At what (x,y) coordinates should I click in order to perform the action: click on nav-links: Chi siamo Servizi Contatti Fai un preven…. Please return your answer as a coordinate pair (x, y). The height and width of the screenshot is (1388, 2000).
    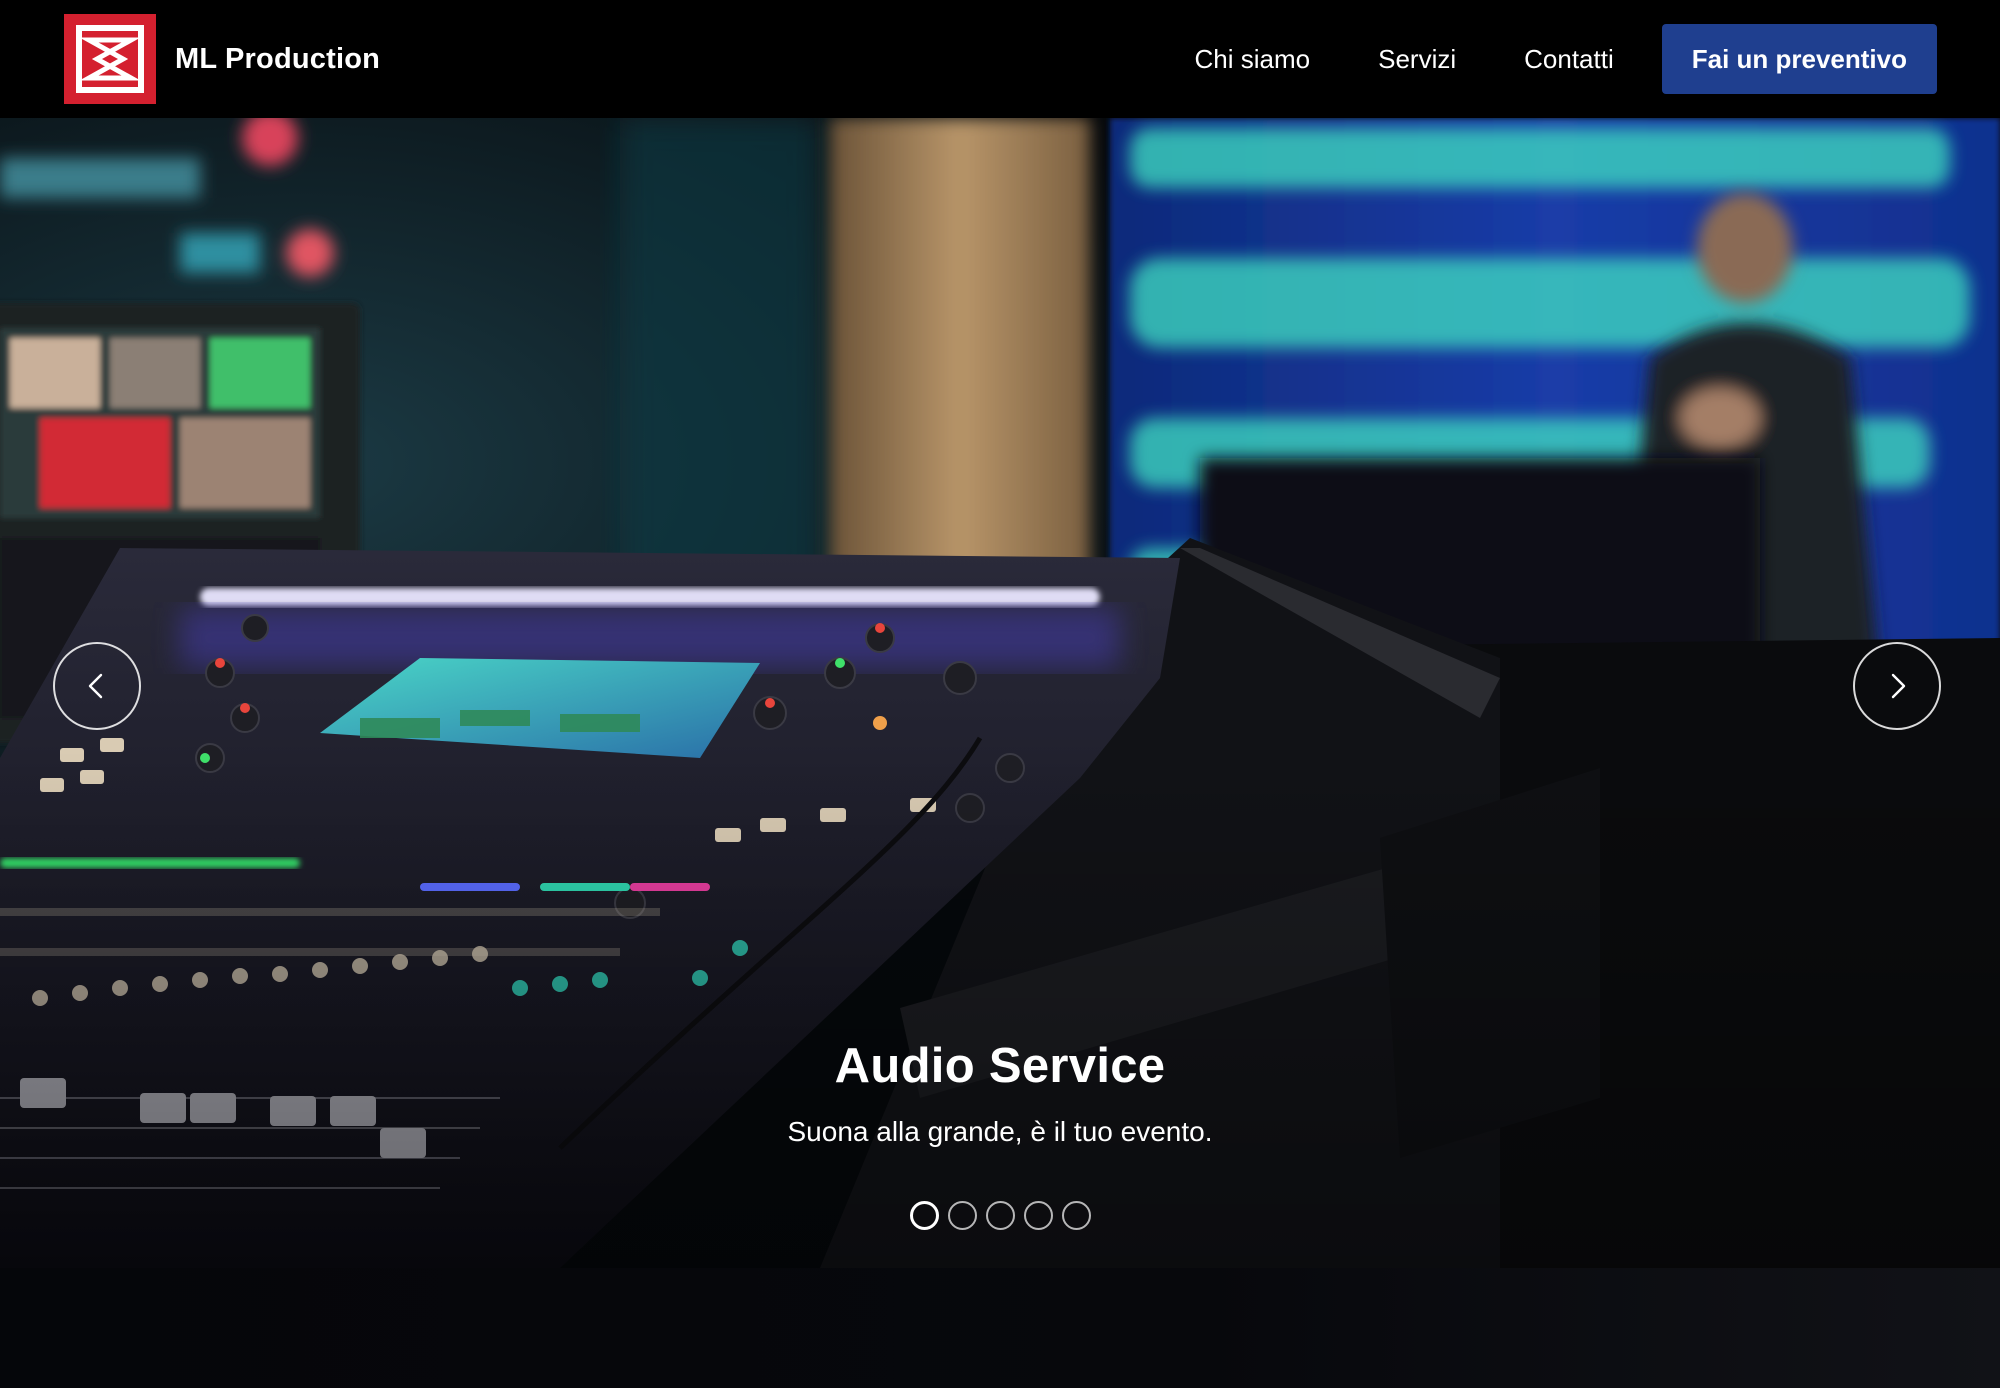
    Looking at the image, I should click on (1566, 59).